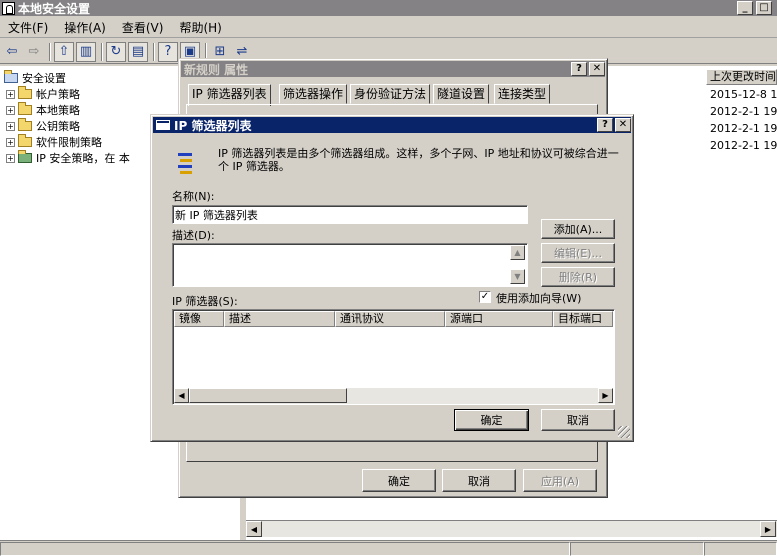 Image resolution: width=777 pixels, height=556 pixels. Describe the element at coordinates (499, 319) in the screenshot. I see `column-header-source-port: 源端口` at that location.